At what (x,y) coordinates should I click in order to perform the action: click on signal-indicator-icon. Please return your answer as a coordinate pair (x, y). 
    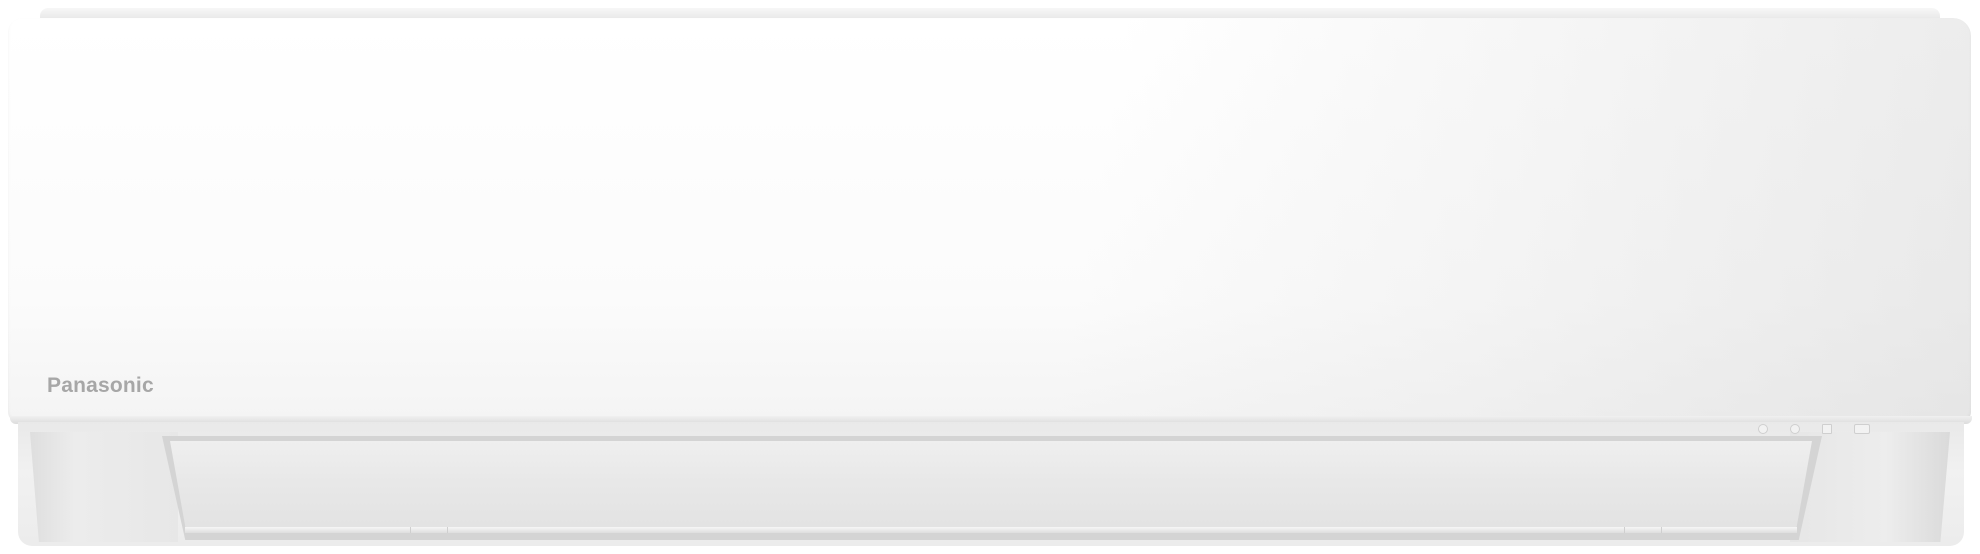
    Looking at the image, I should click on (1862, 429).